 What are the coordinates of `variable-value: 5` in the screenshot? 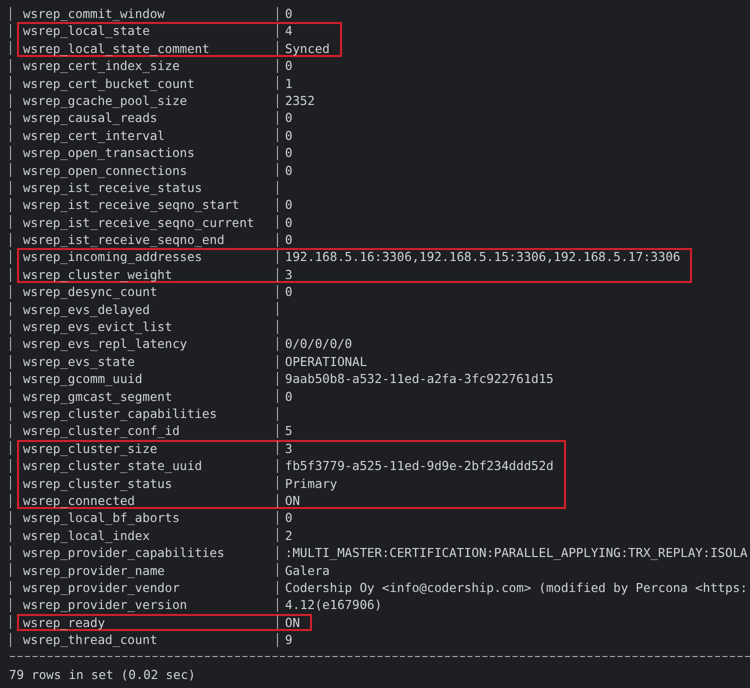 It's located at (288, 431).